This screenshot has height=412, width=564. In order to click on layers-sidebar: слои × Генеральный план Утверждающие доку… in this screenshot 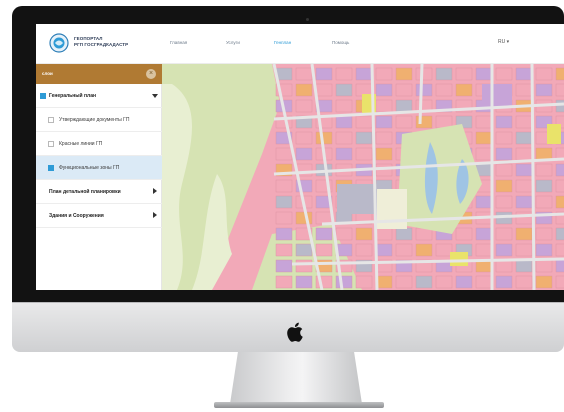, I will do `click(99, 177)`.